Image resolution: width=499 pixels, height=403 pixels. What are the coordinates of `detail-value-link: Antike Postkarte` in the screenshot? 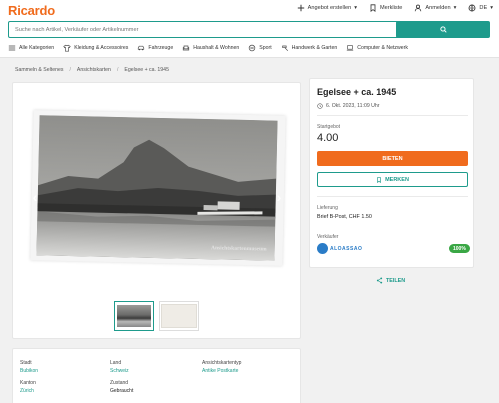 It's located at (221, 371).